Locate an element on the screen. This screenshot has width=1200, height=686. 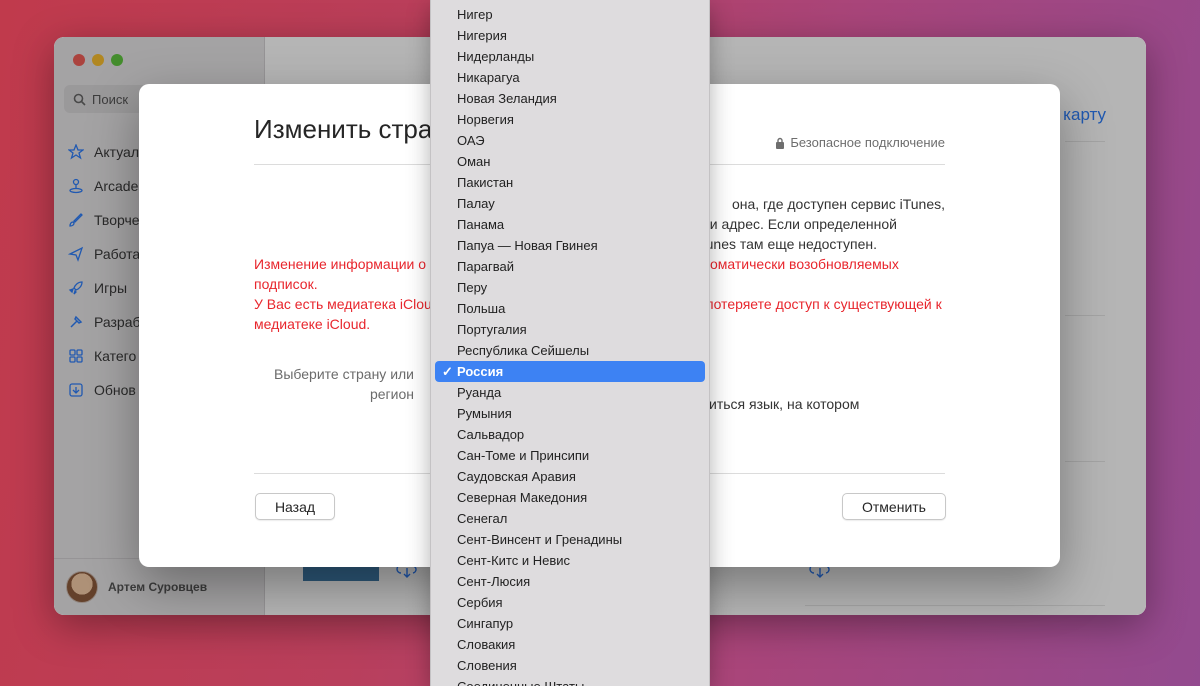
menu-item-label: Сан-Томе и Принсипи is located at coordinates (523, 455).